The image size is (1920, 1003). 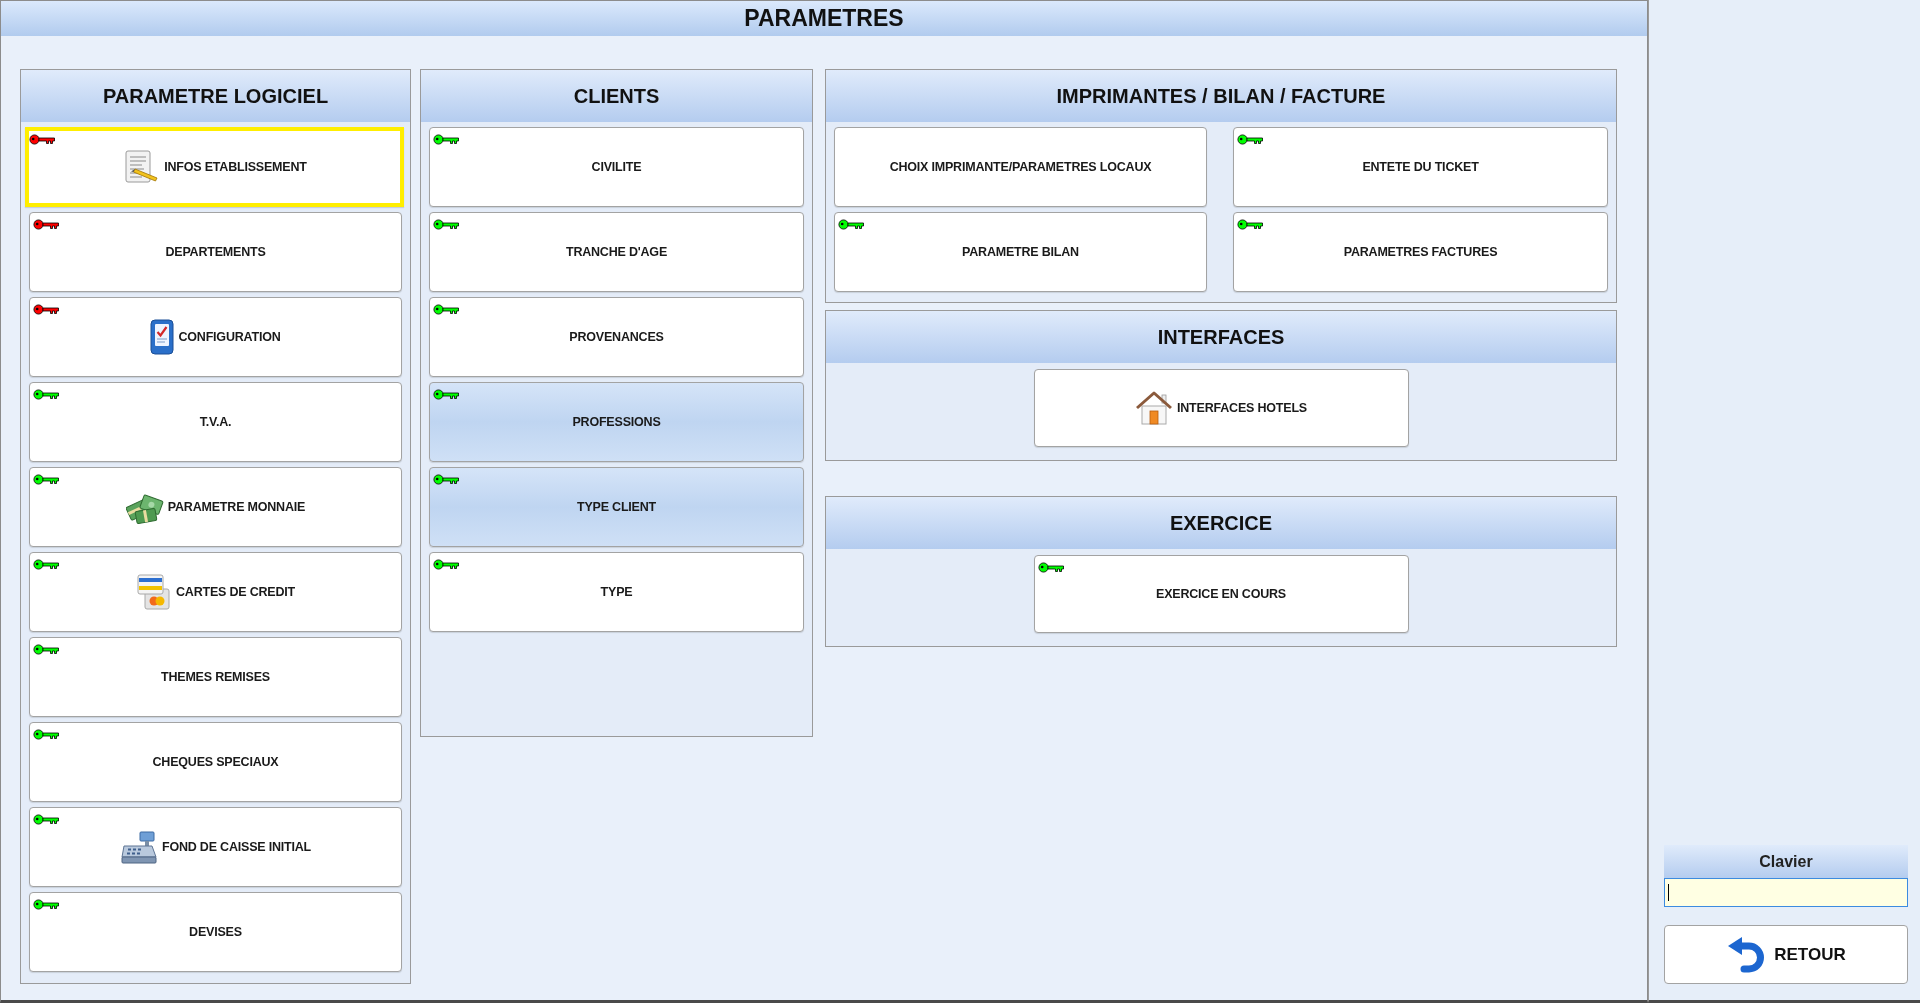 I want to click on clipboard-check-icon, so click(x=162, y=337).